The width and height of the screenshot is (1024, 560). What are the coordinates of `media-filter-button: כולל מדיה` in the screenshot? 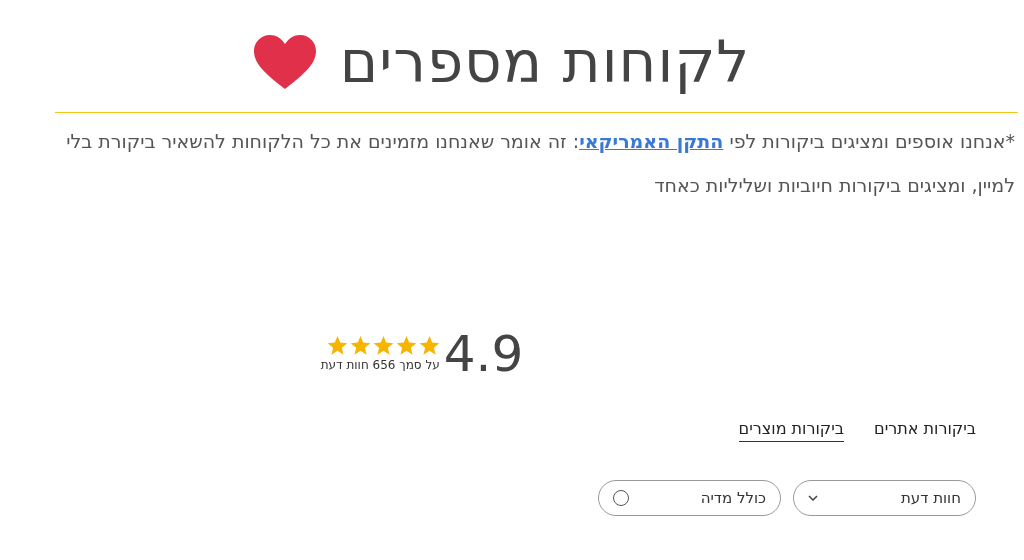 It's located at (689, 498).